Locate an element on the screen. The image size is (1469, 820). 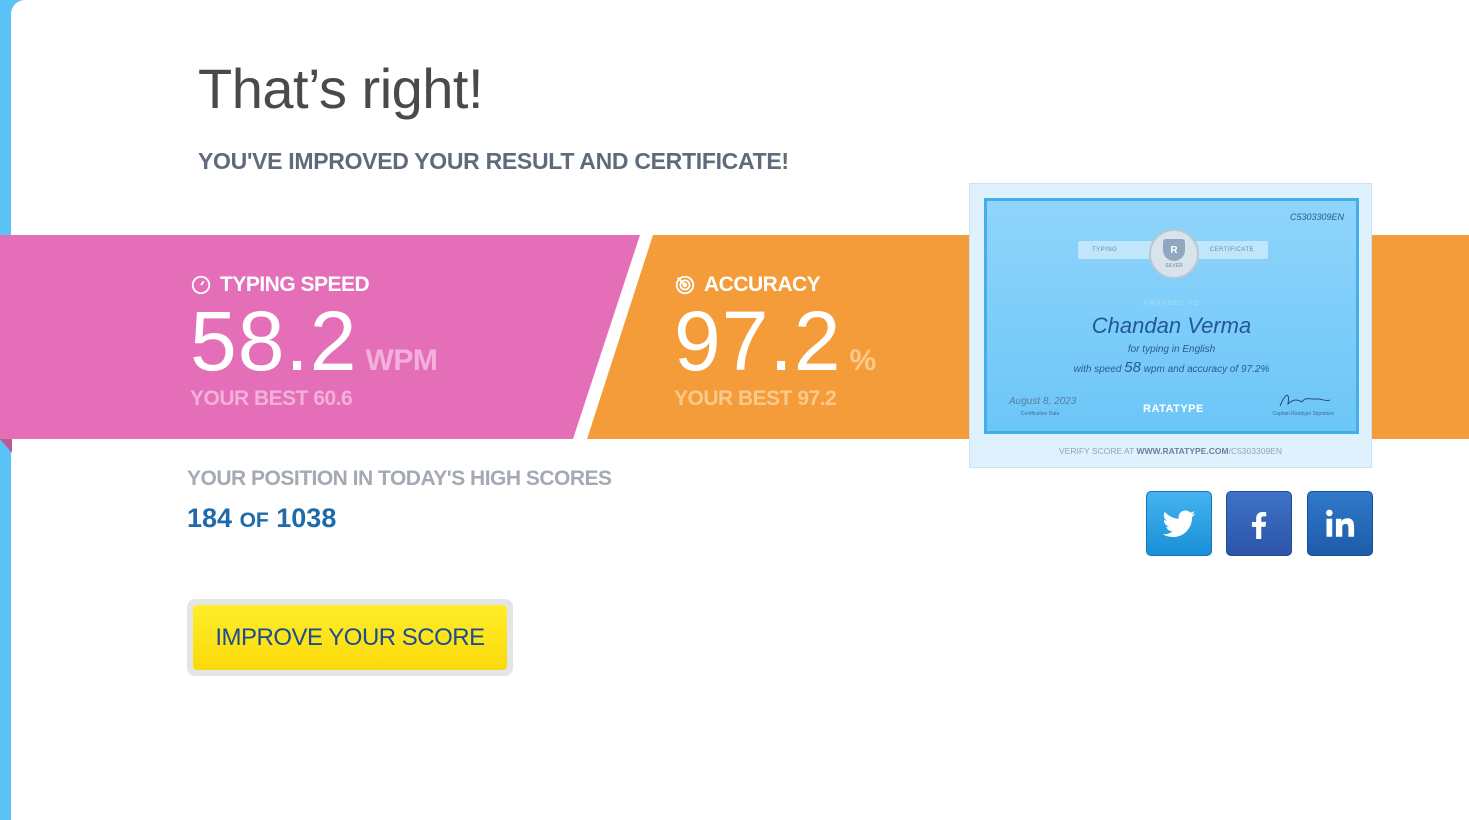
share-facebook-button is located at coordinates (1259, 523).